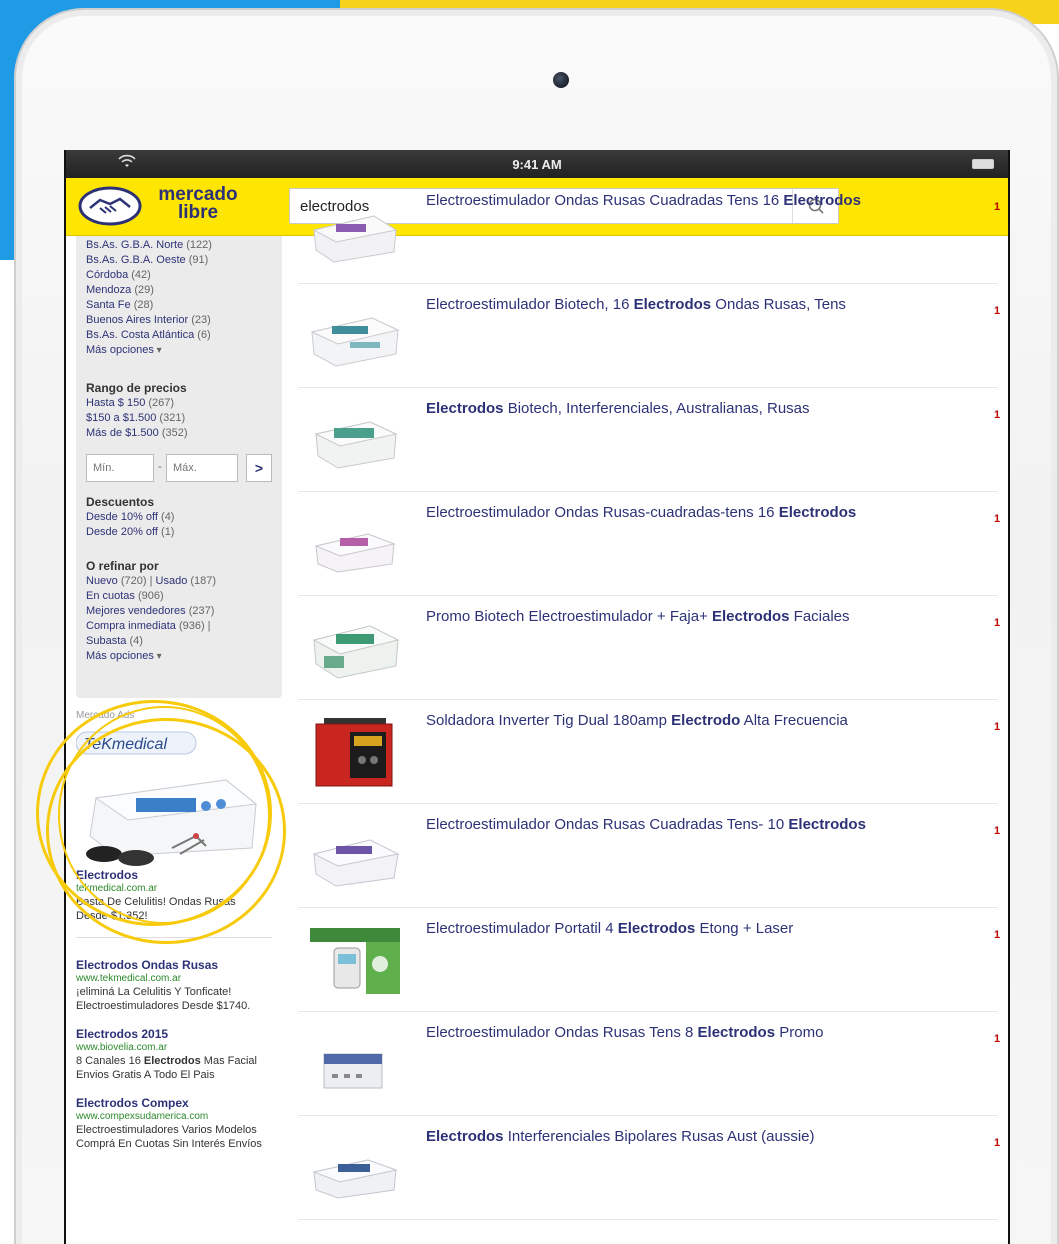 The height and width of the screenshot is (1244, 1059). What do you see at coordinates (149, 290) in the screenshot?
I see `filter-location-item: Mendoza (29)` at bounding box center [149, 290].